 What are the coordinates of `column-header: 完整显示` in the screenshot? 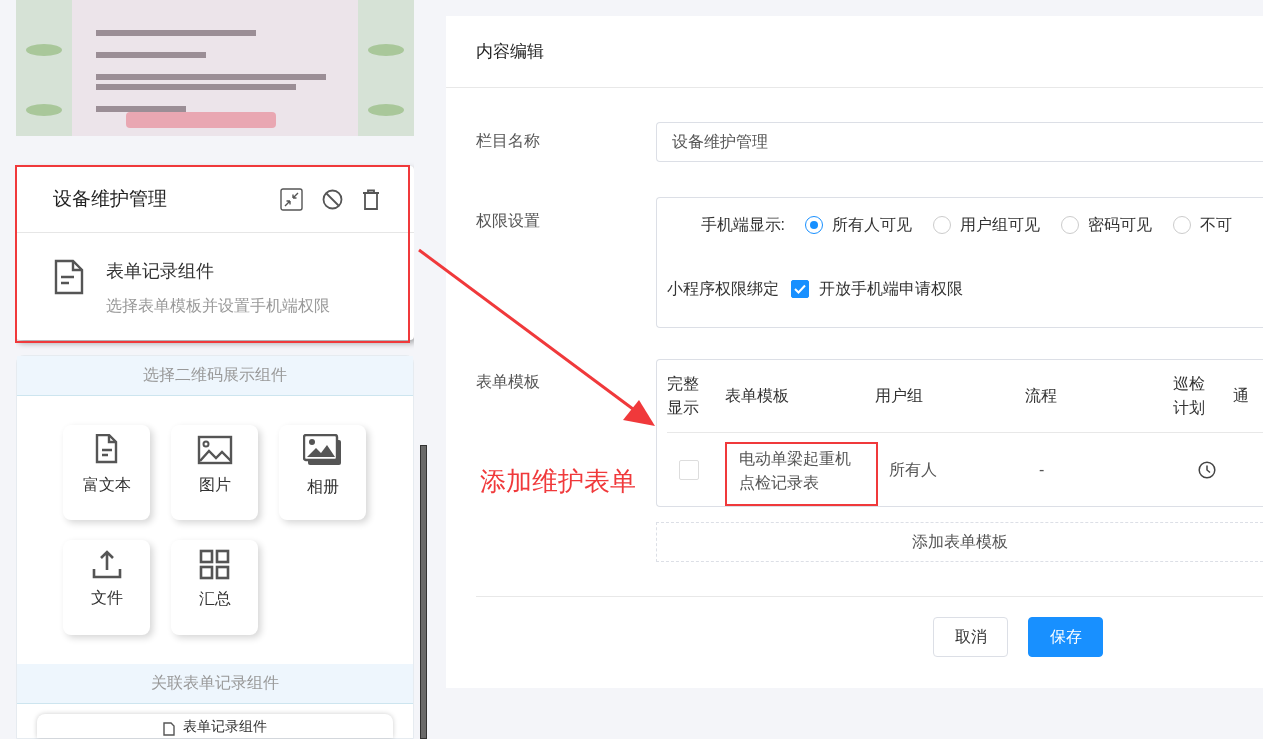 It's located at (683, 396).